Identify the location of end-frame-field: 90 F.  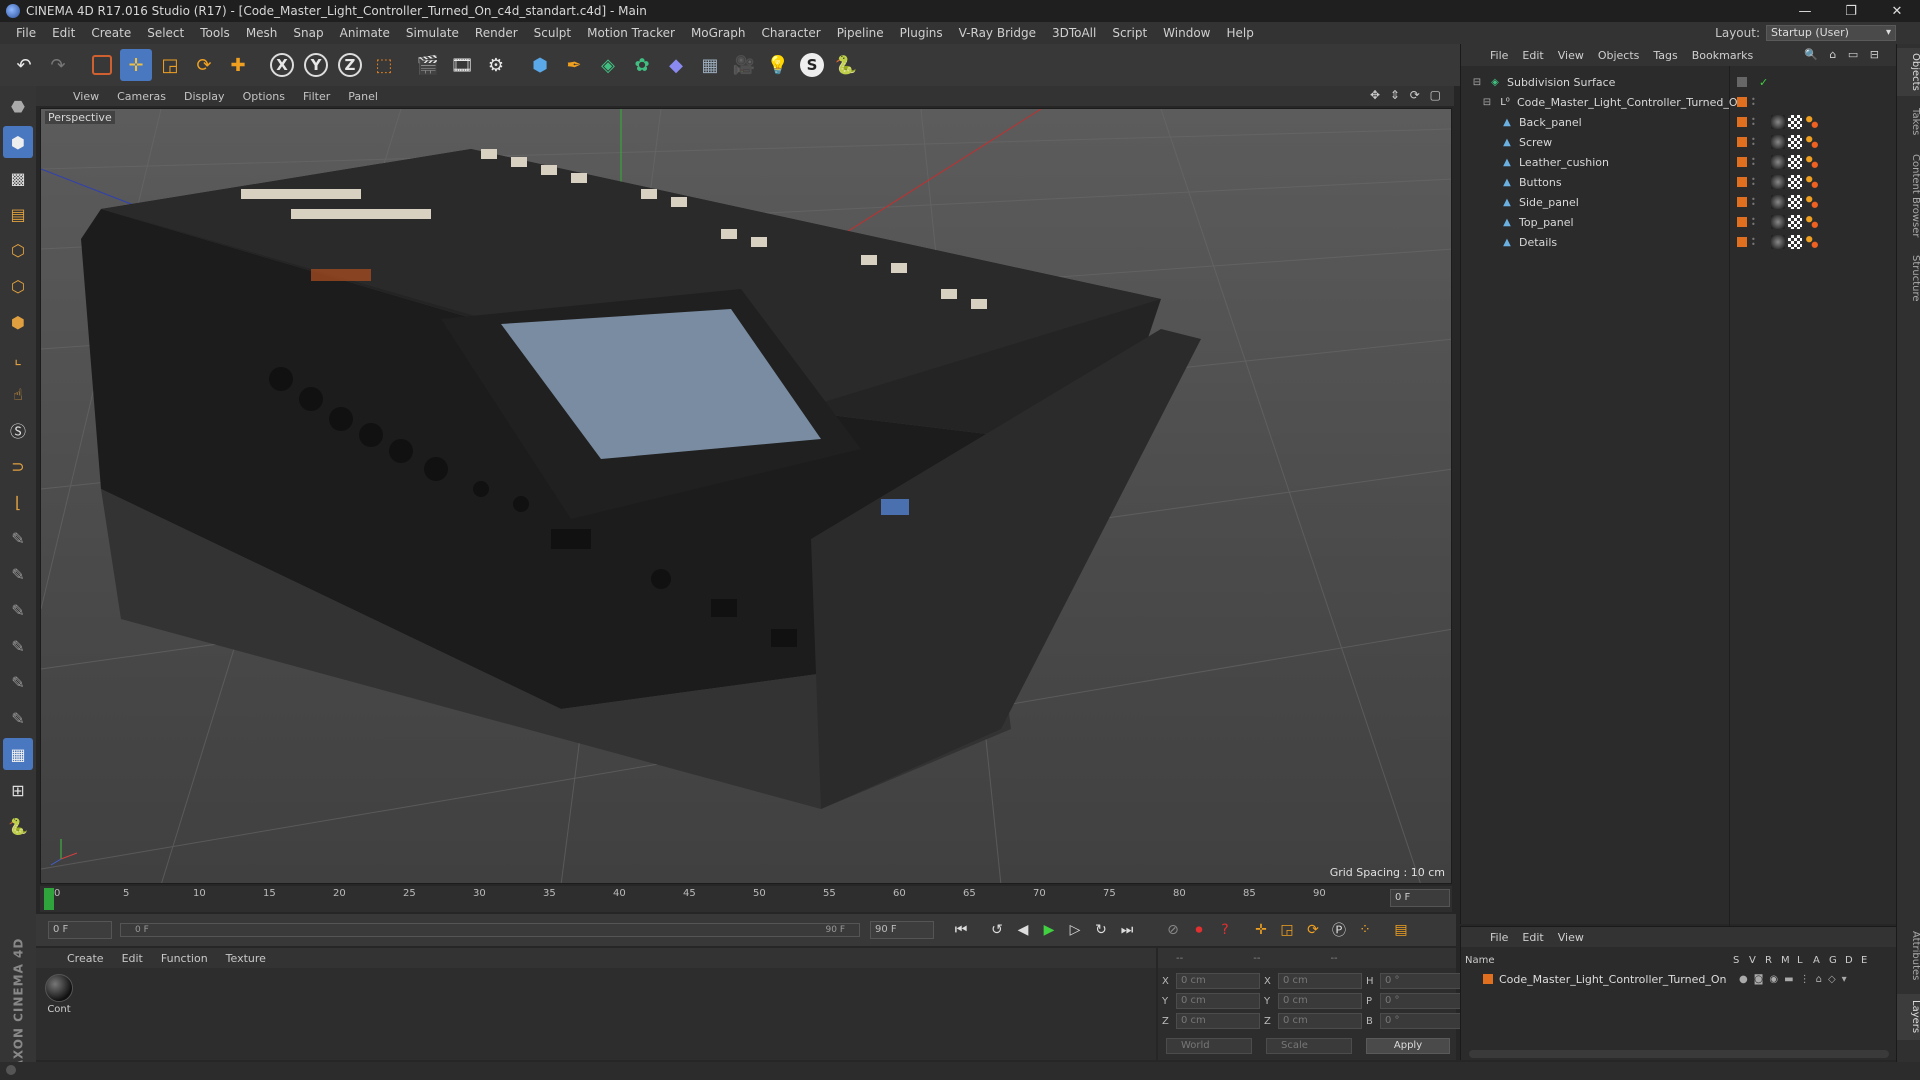
(902, 930).